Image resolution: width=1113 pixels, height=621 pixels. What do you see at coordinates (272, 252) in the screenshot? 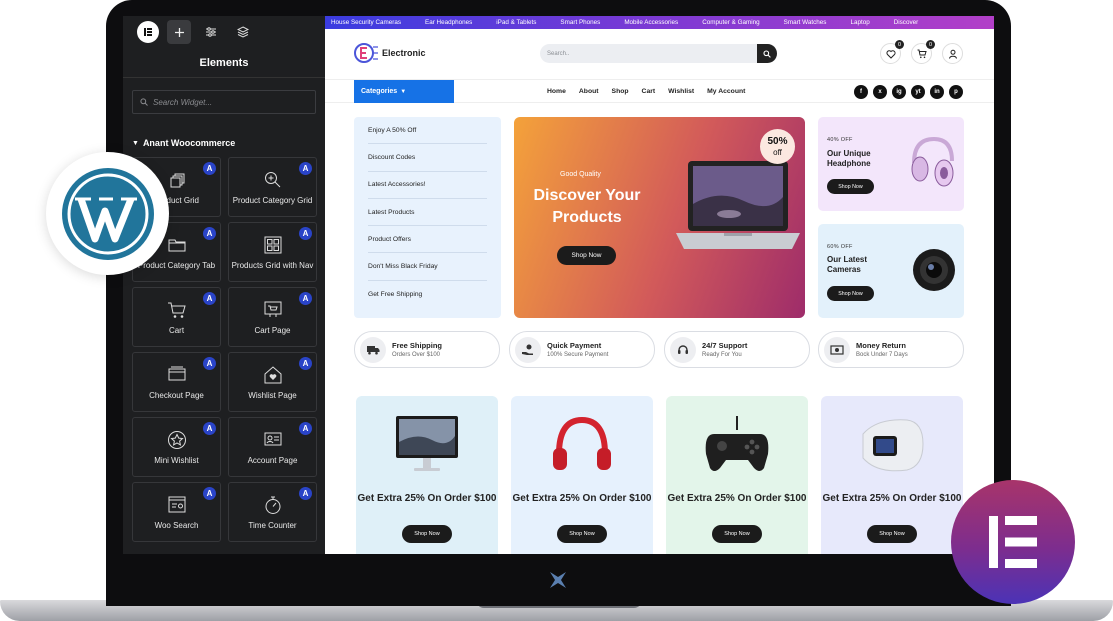
I see `widget-products-grid-with-nav: A Products Grid with Nav` at bounding box center [272, 252].